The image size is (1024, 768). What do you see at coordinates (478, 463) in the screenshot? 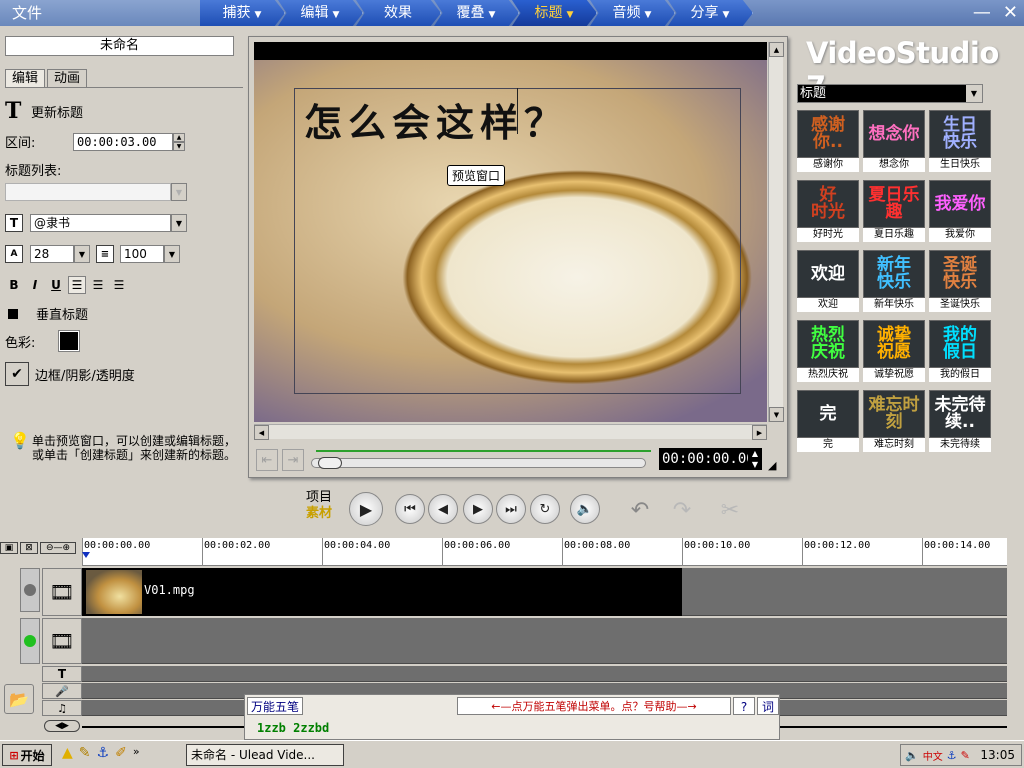
I see `jog-slider` at bounding box center [478, 463].